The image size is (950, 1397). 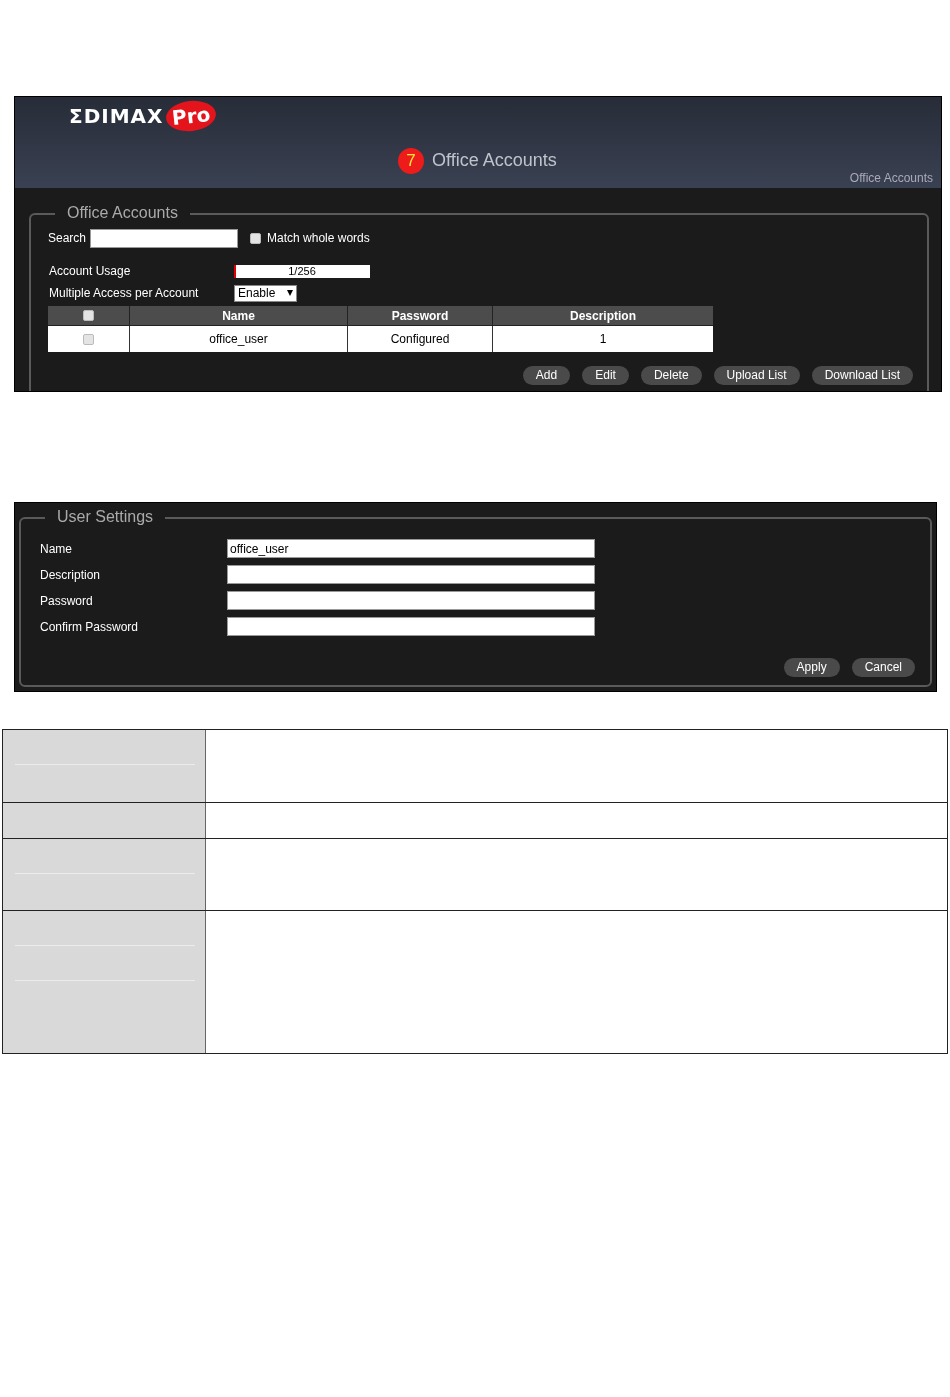 What do you see at coordinates (318, 238) in the screenshot?
I see `match-words-label: Match whole words` at bounding box center [318, 238].